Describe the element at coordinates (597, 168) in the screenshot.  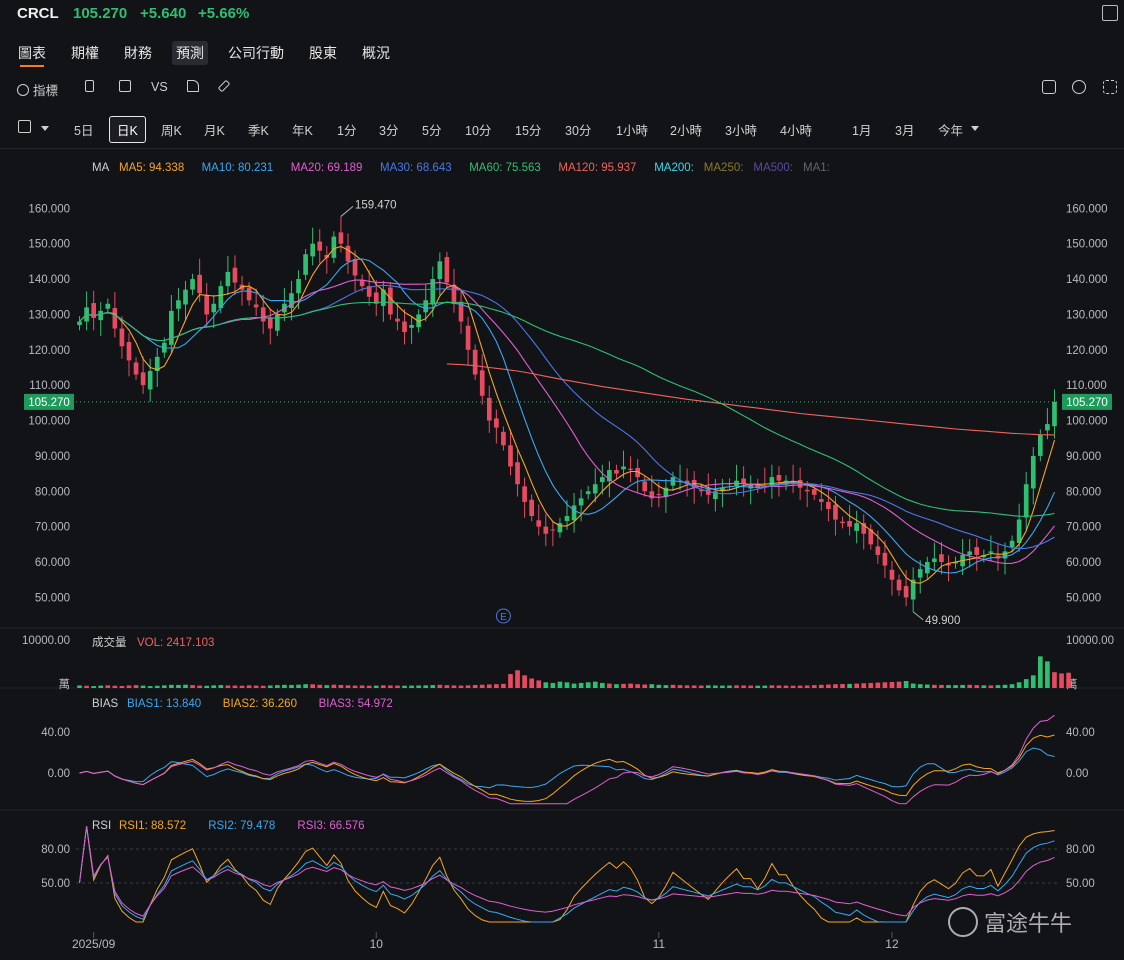
I see `ma-legend-item: MA120: 95.937` at that location.